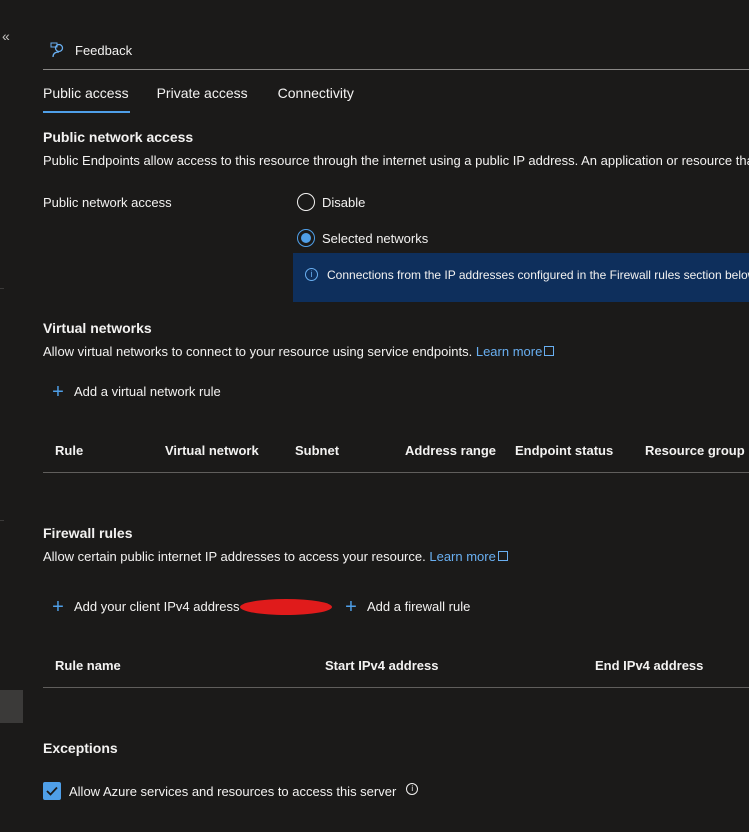  Describe the element at coordinates (286, 607) in the screenshot. I see `redaction-mark` at that location.